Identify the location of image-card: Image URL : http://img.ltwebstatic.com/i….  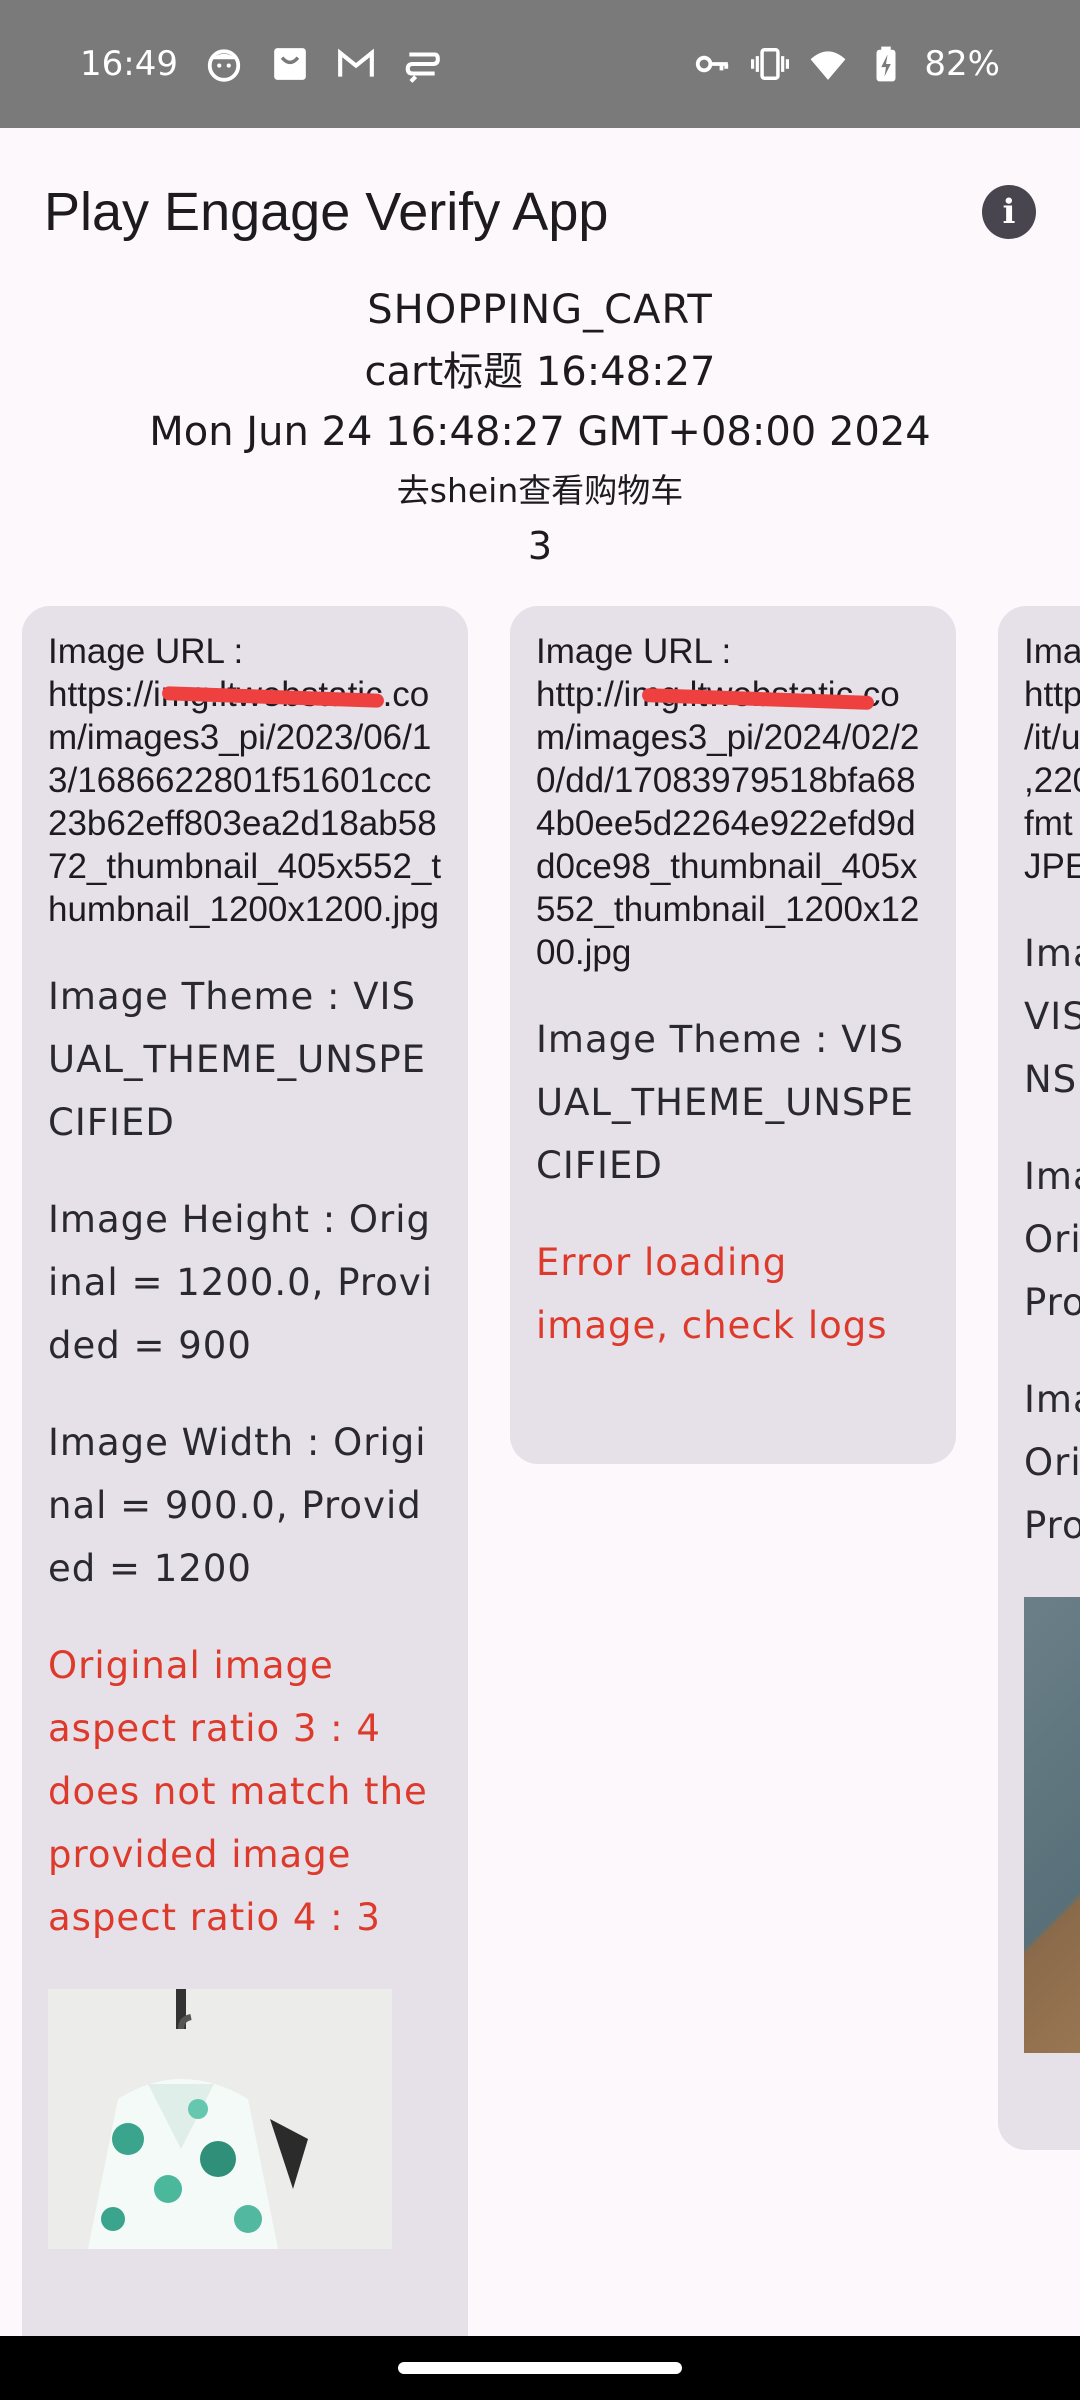
(733, 1035).